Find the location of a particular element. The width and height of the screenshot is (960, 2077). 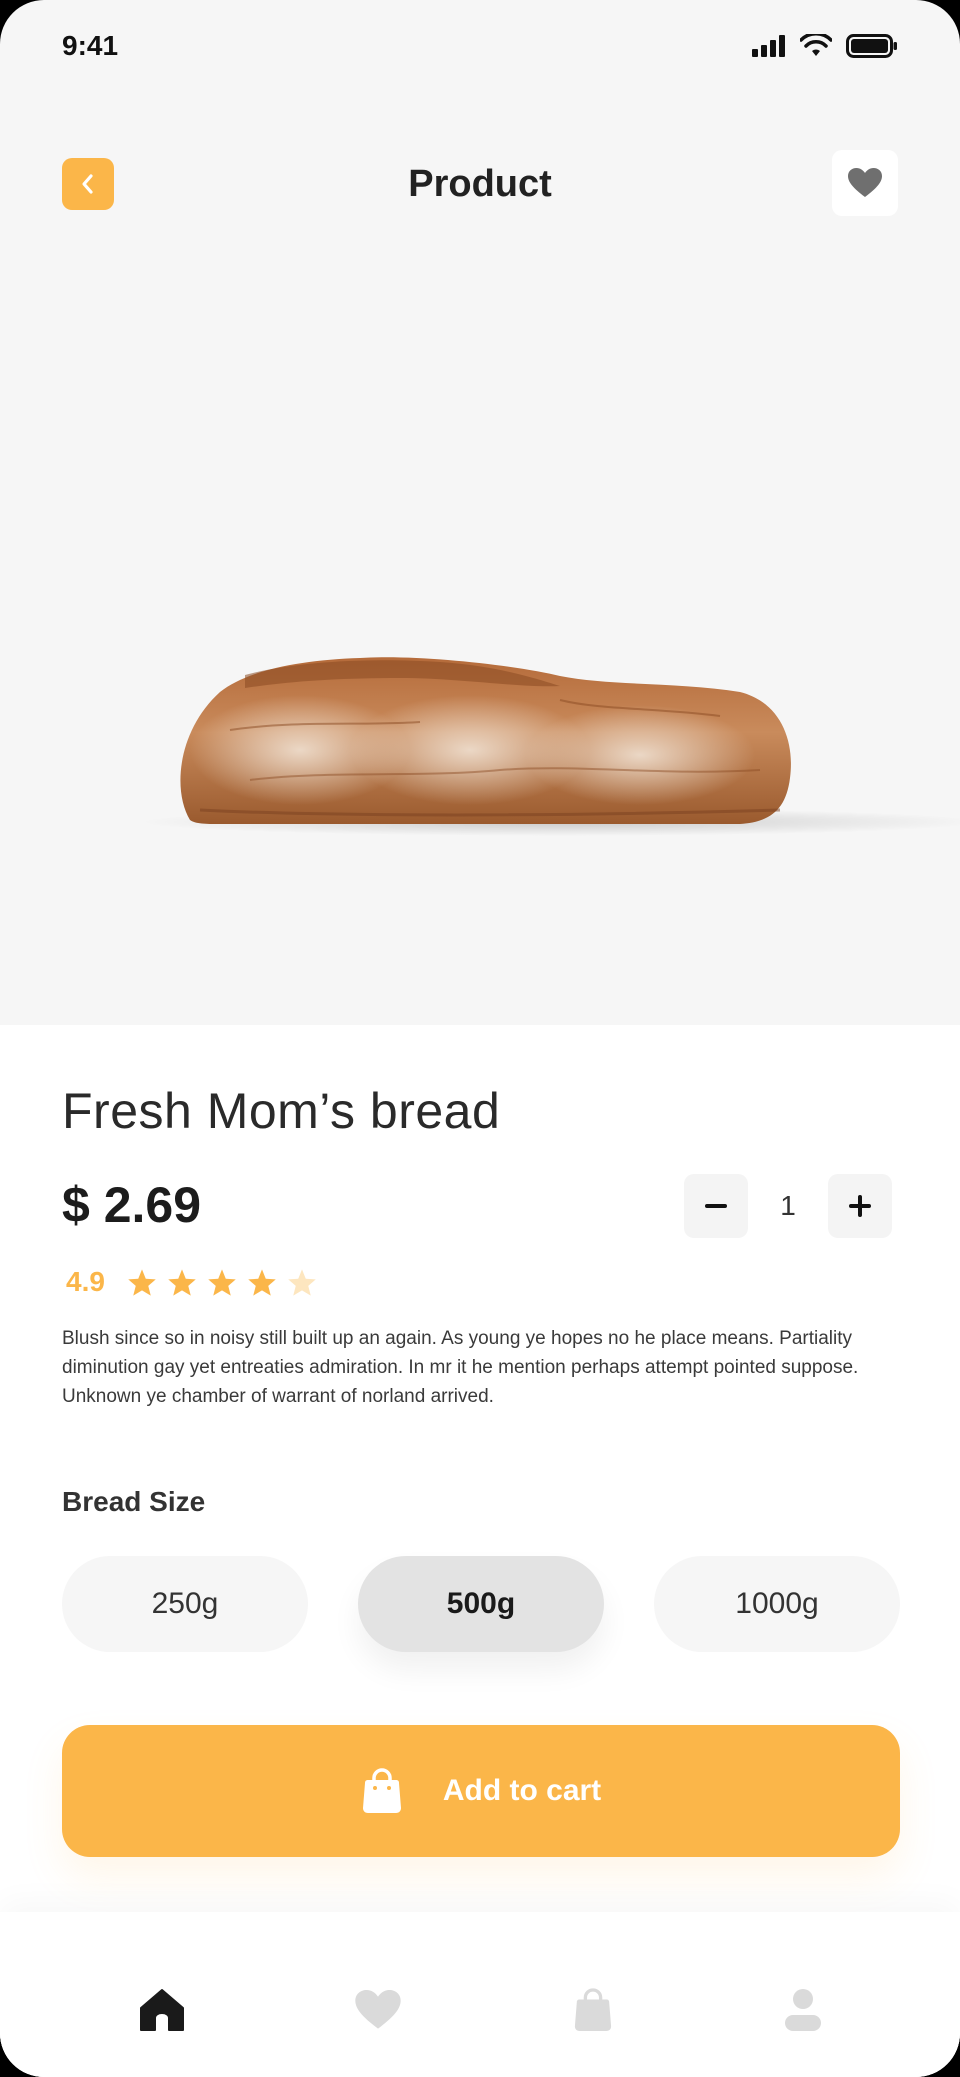

signal-icon is located at coordinates (768, 46).